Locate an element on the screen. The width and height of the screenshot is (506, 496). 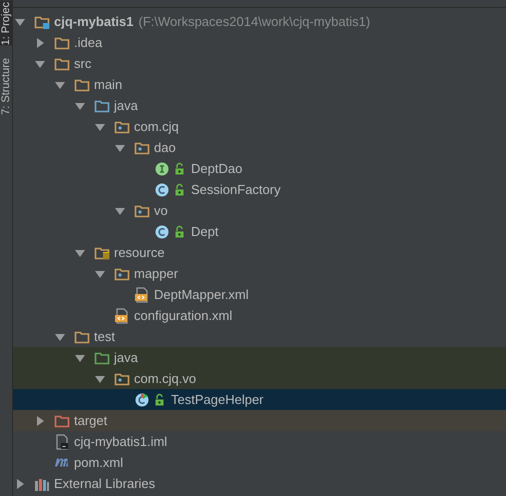
item-label: TestPageHelper is located at coordinates (217, 400).